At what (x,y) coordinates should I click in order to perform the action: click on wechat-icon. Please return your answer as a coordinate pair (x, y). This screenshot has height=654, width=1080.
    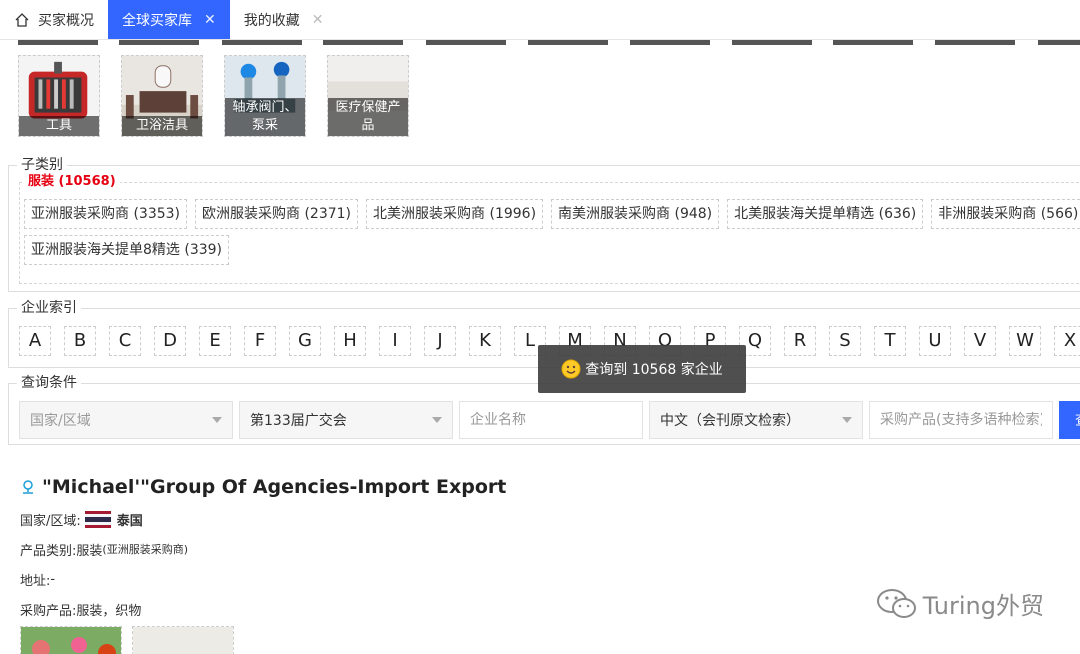
    Looking at the image, I should click on (896, 603).